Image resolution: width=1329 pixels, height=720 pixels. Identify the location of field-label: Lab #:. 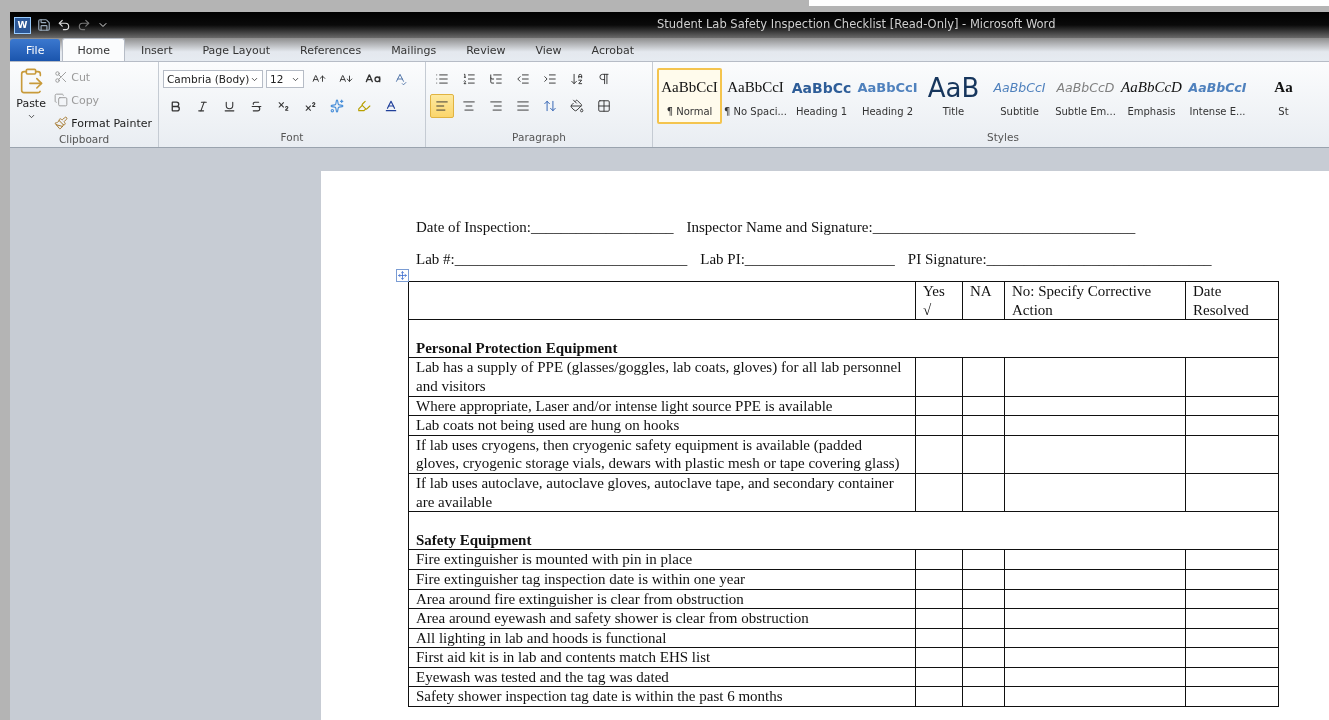
(435, 259).